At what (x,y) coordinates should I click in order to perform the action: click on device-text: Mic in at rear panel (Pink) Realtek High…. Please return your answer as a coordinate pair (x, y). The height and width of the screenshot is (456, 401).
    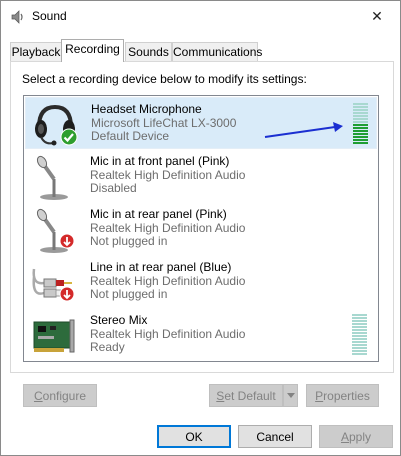
    Looking at the image, I should click on (168, 228).